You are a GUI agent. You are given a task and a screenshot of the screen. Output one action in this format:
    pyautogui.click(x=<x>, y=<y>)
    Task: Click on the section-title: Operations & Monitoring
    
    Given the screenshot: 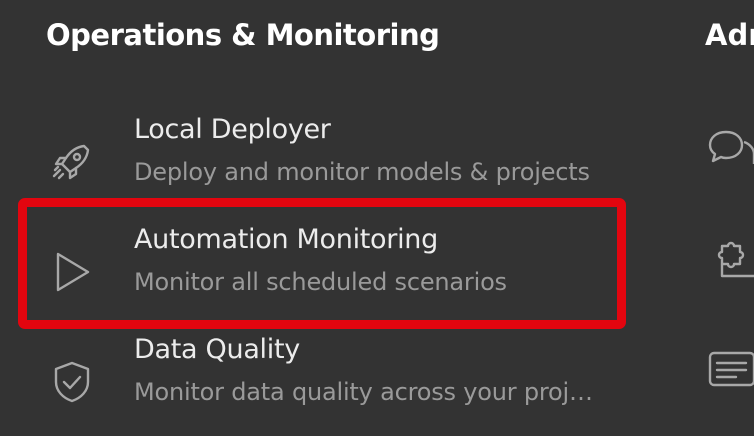 What is the action you would take?
    pyautogui.click(x=243, y=35)
    